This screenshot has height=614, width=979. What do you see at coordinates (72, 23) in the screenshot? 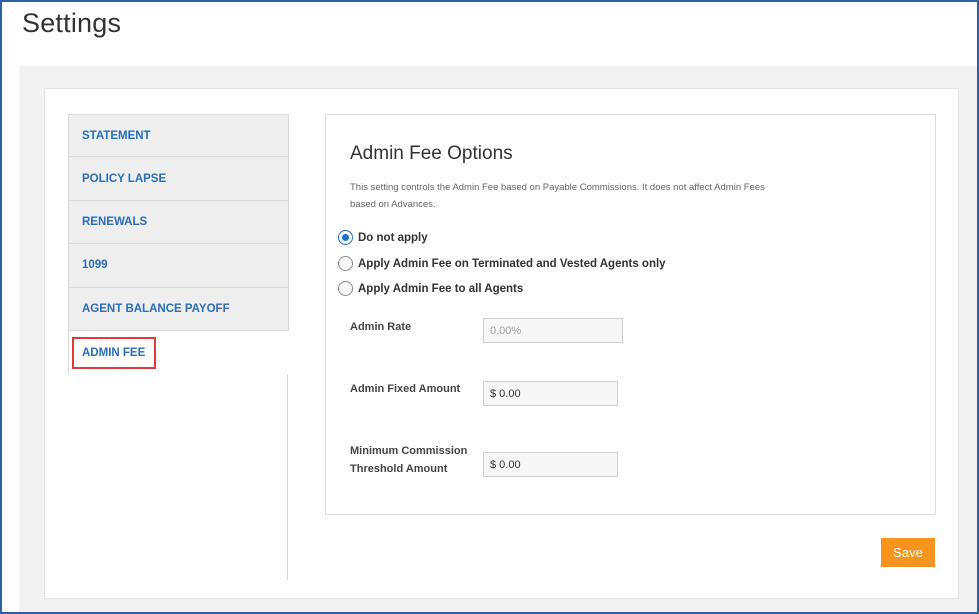
I see `page-title: Settings` at bounding box center [72, 23].